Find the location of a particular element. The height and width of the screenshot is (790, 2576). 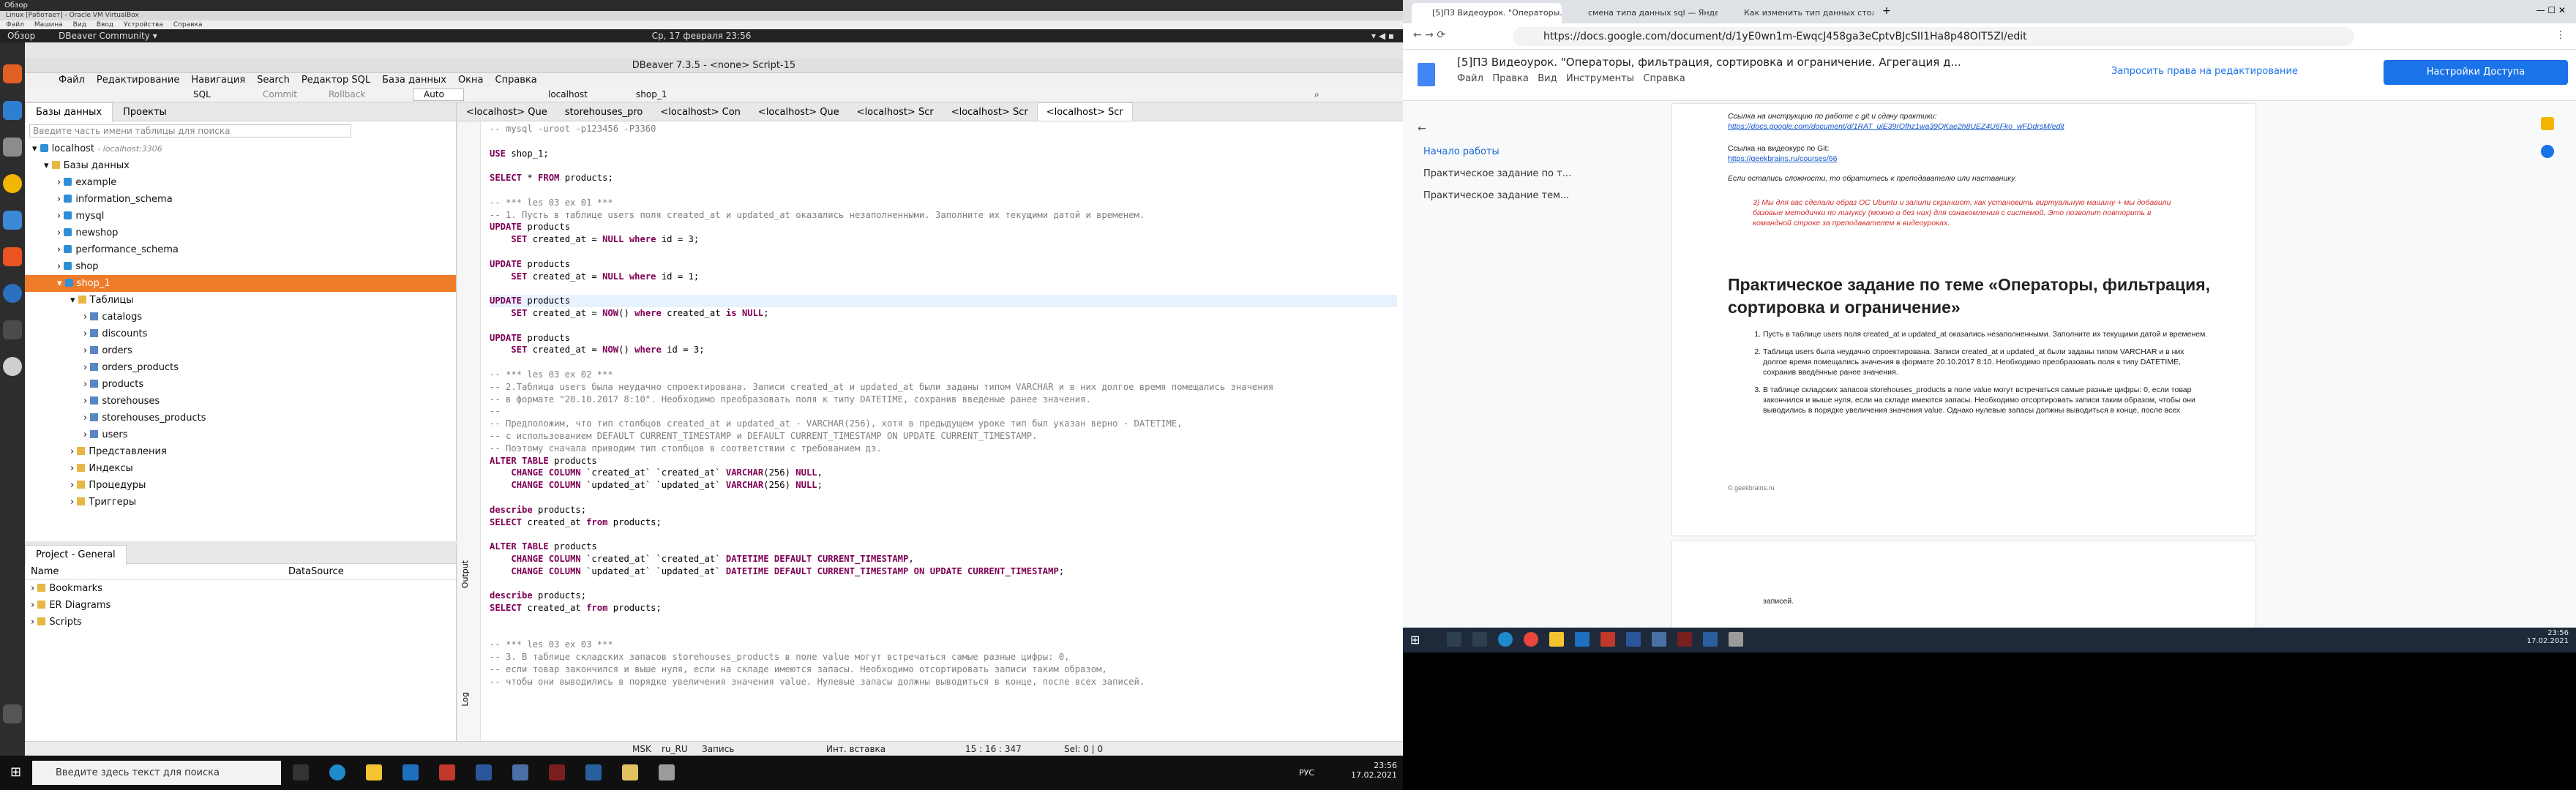

tree-folder: › Триггеры is located at coordinates (240, 502).